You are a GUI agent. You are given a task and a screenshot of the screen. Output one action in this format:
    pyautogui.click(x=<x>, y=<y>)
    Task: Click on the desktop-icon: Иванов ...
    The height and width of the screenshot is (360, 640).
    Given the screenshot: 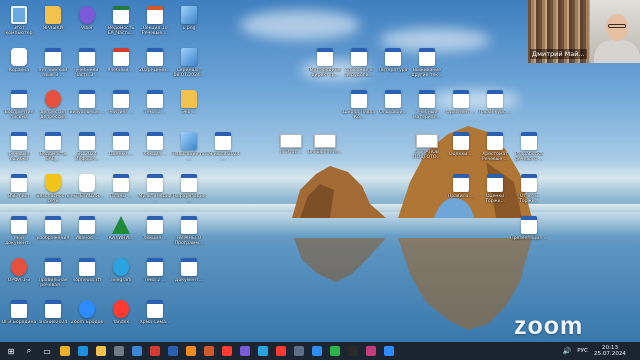 What is the action you would take?
    pyautogui.click(x=87, y=237)
    